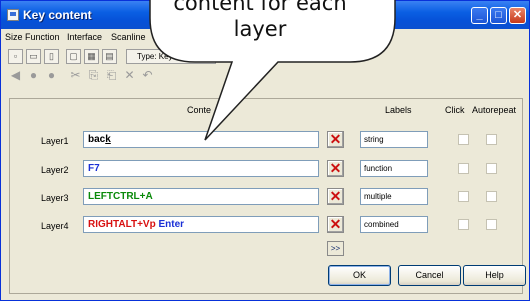  Describe the element at coordinates (42, 37) in the screenshot. I see `menu-function: Function` at that location.